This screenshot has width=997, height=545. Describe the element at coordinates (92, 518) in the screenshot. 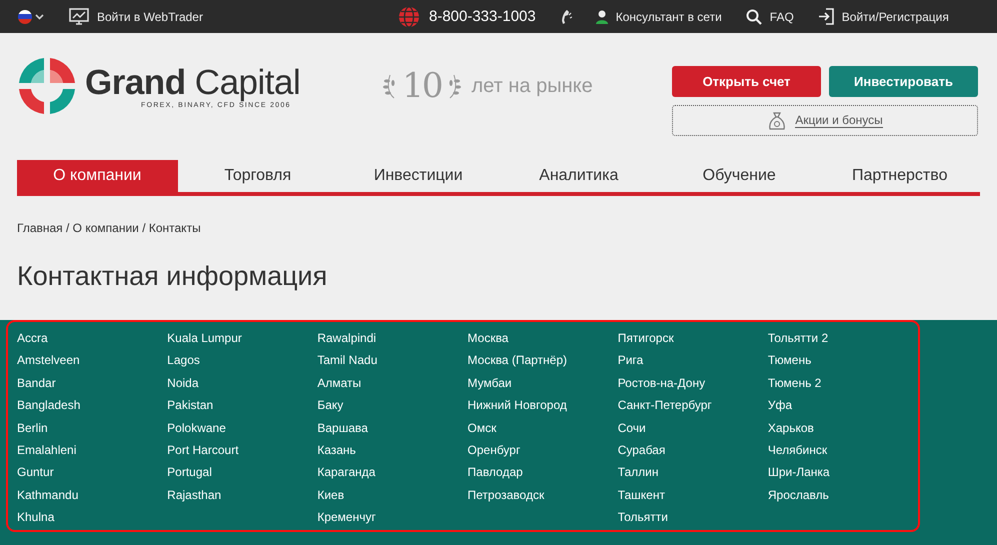

I see `office-link: Khulna` at that location.